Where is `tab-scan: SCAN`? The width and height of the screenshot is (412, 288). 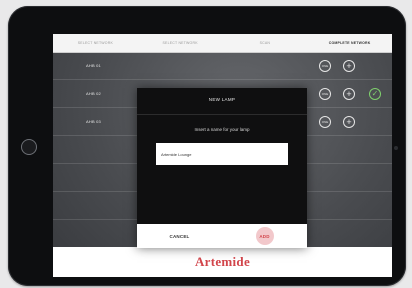
tab-scan: SCAN is located at coordinates (265, 43).